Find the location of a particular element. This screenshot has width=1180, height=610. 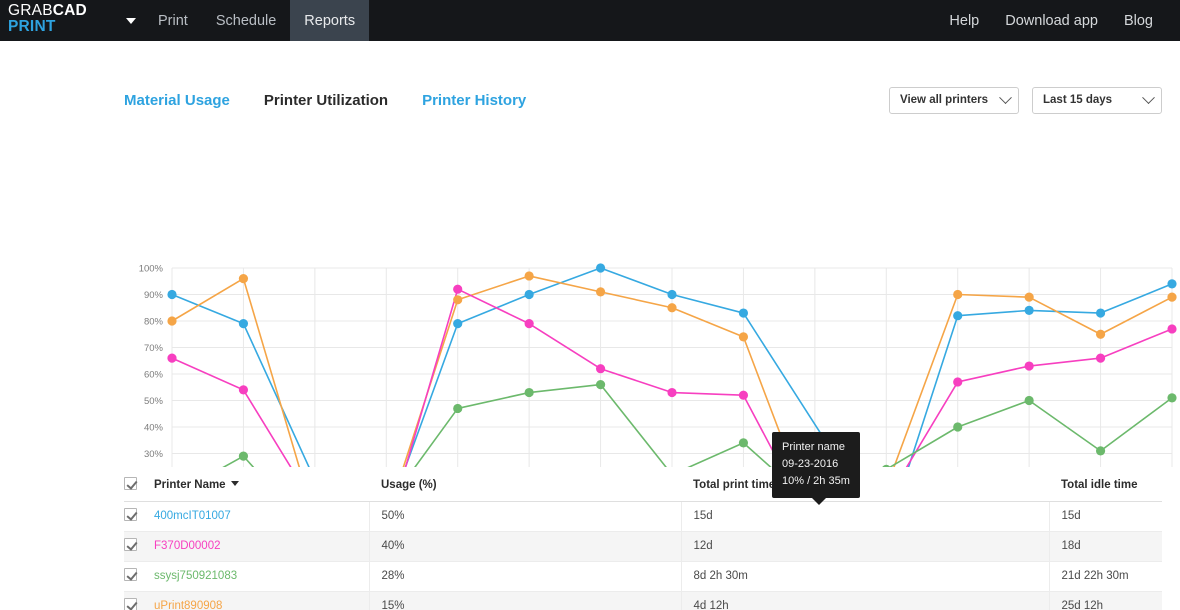

grabcad-print-logo: GRABCAD PRINT is located at coordinates (59, 20).